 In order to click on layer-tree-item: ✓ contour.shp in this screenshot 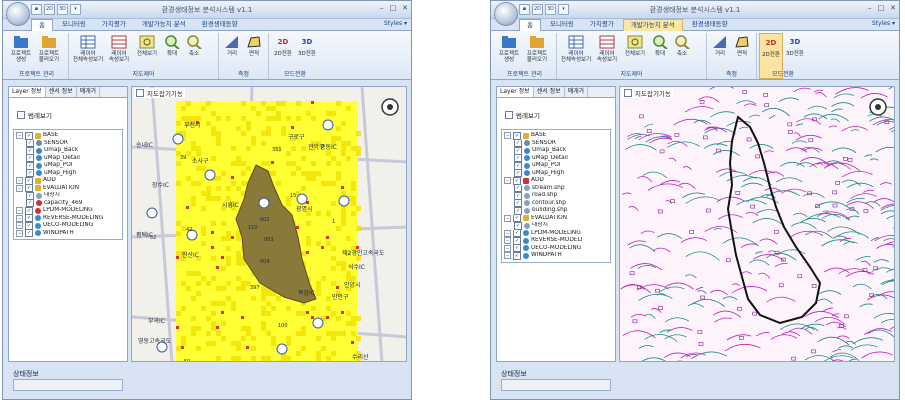, I will do `click(556, 203)`.